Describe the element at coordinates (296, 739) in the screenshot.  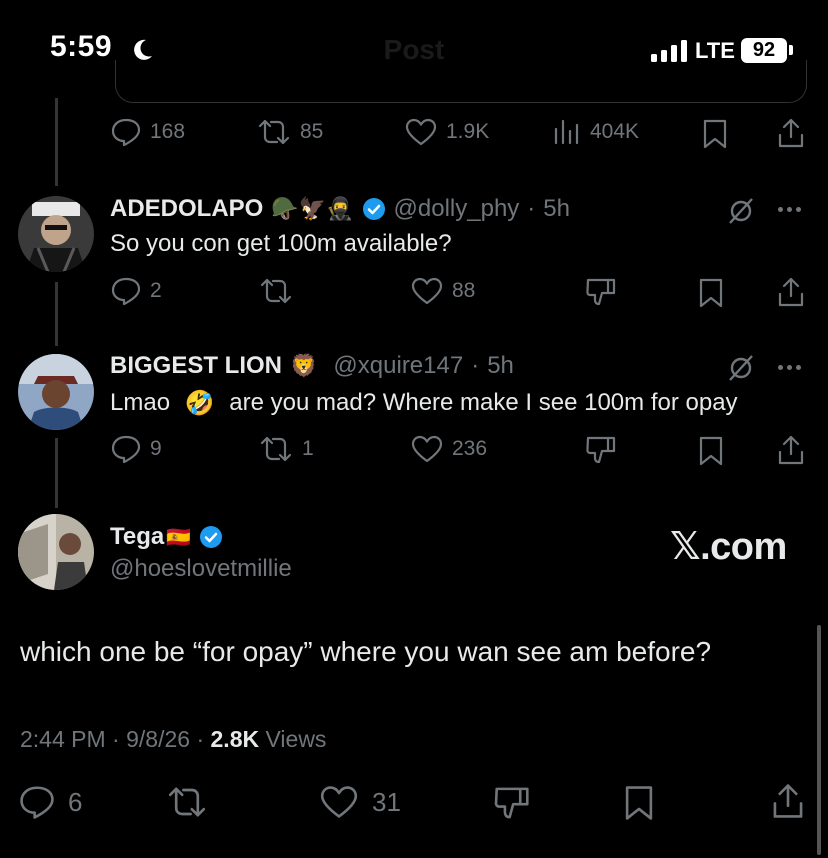
I see `views-label: Views` at that location.